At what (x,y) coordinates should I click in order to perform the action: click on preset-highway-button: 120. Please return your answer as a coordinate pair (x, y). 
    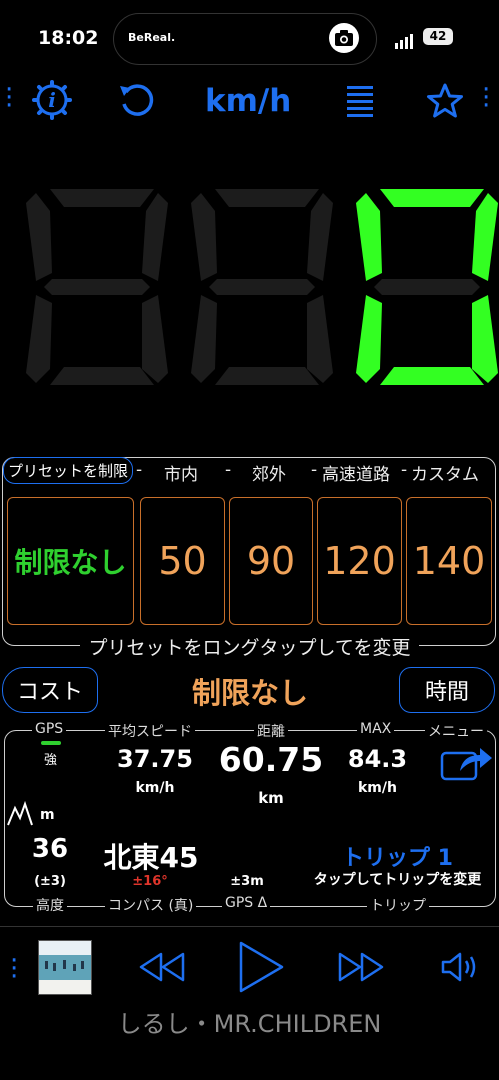
    Looking at the image, I should click on (359, 561).